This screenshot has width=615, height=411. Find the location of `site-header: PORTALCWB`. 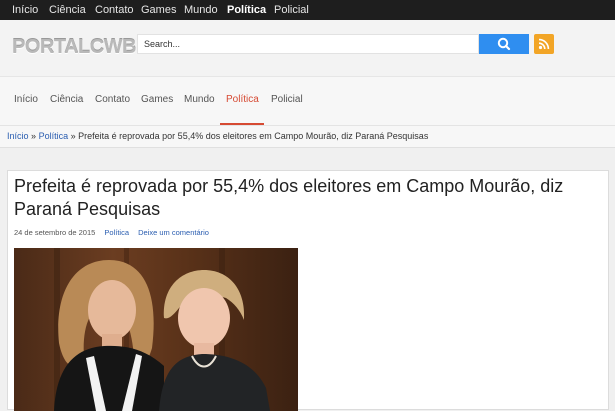

site-header: PORTALCWB is located at coordinates (307, 48).